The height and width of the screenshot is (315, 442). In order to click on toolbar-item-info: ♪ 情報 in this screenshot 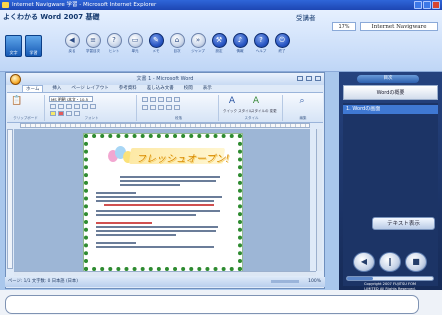, I will do `click(240, 43)`.